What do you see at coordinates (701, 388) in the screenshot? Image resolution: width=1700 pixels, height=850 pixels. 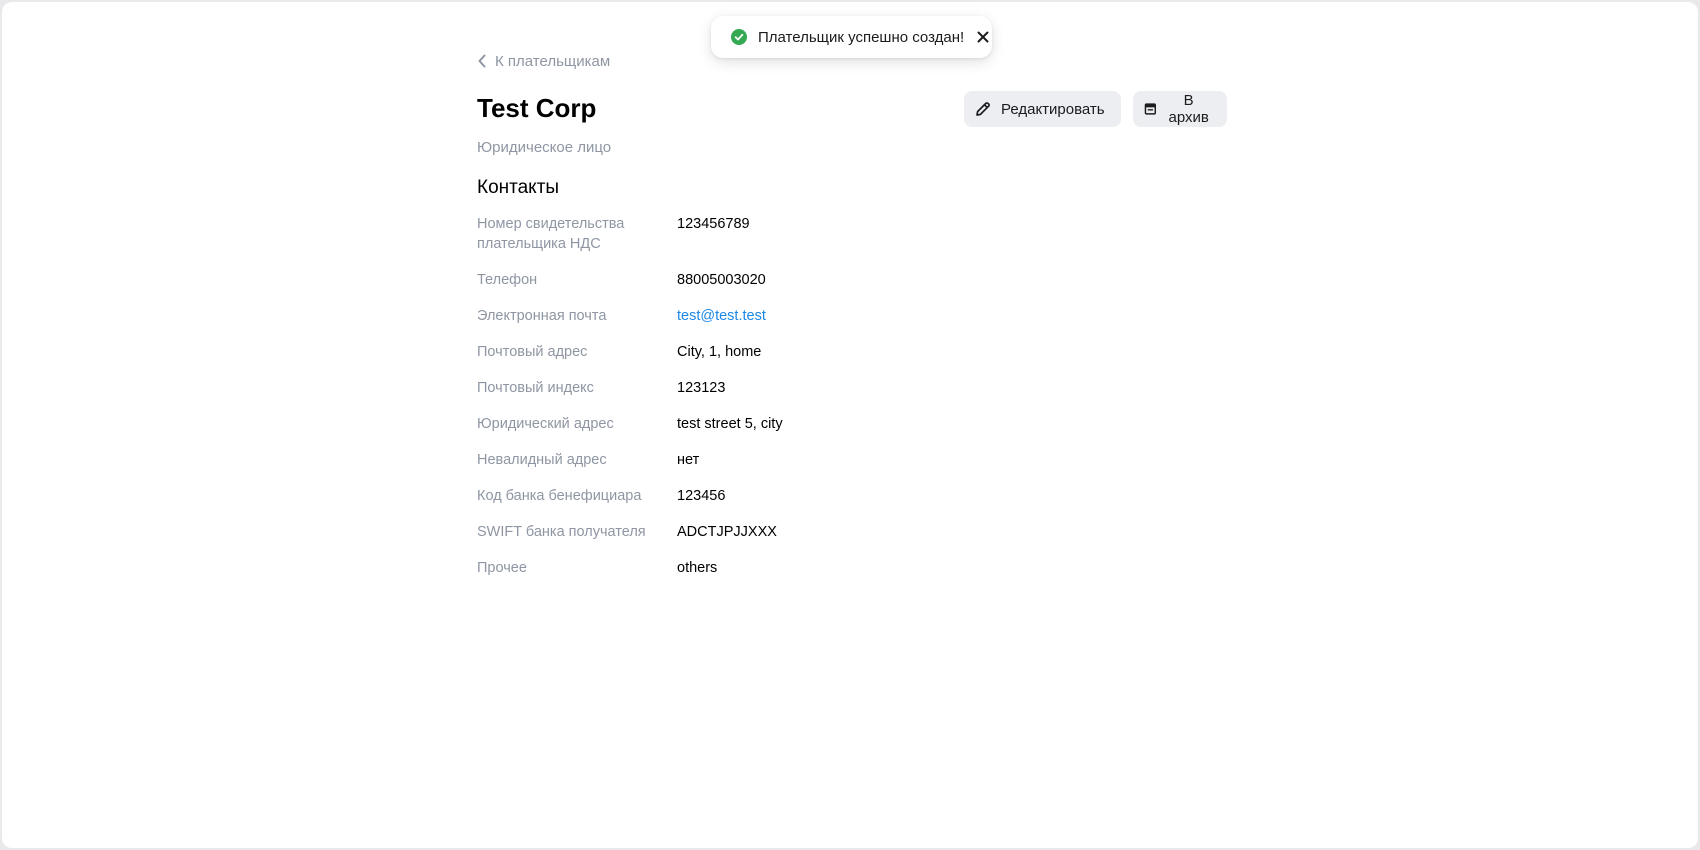 I see `field-value: 123123` at bounding box center [701, 388].